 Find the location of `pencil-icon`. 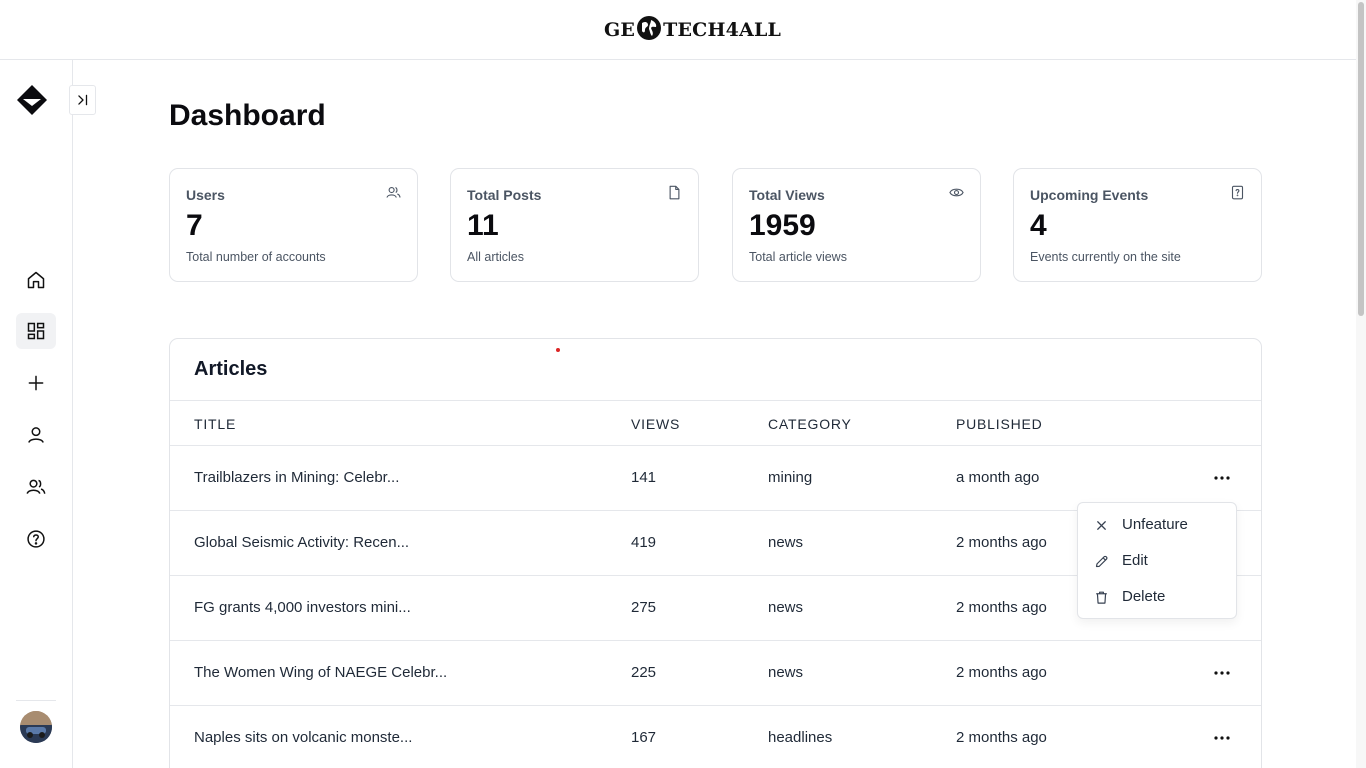

pencil-icon is located at coordinates (1101, 561).